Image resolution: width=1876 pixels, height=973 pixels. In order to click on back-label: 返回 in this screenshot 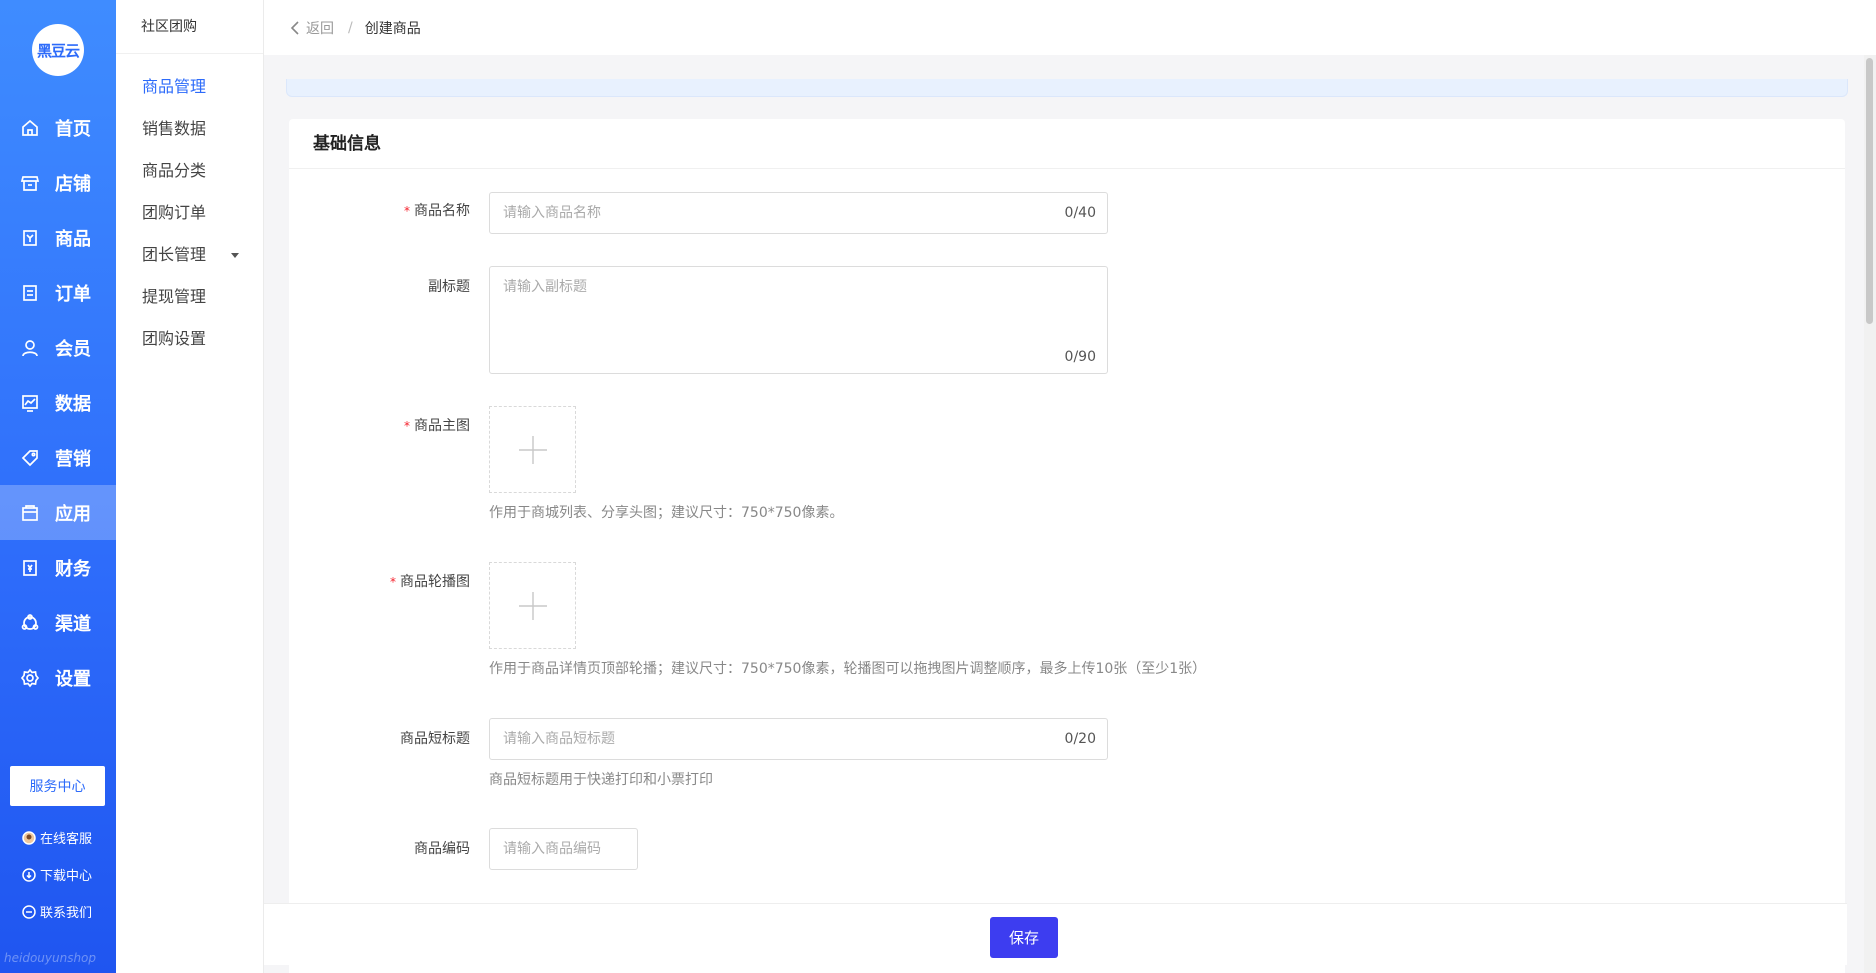, I will do `click(320, 28)`.